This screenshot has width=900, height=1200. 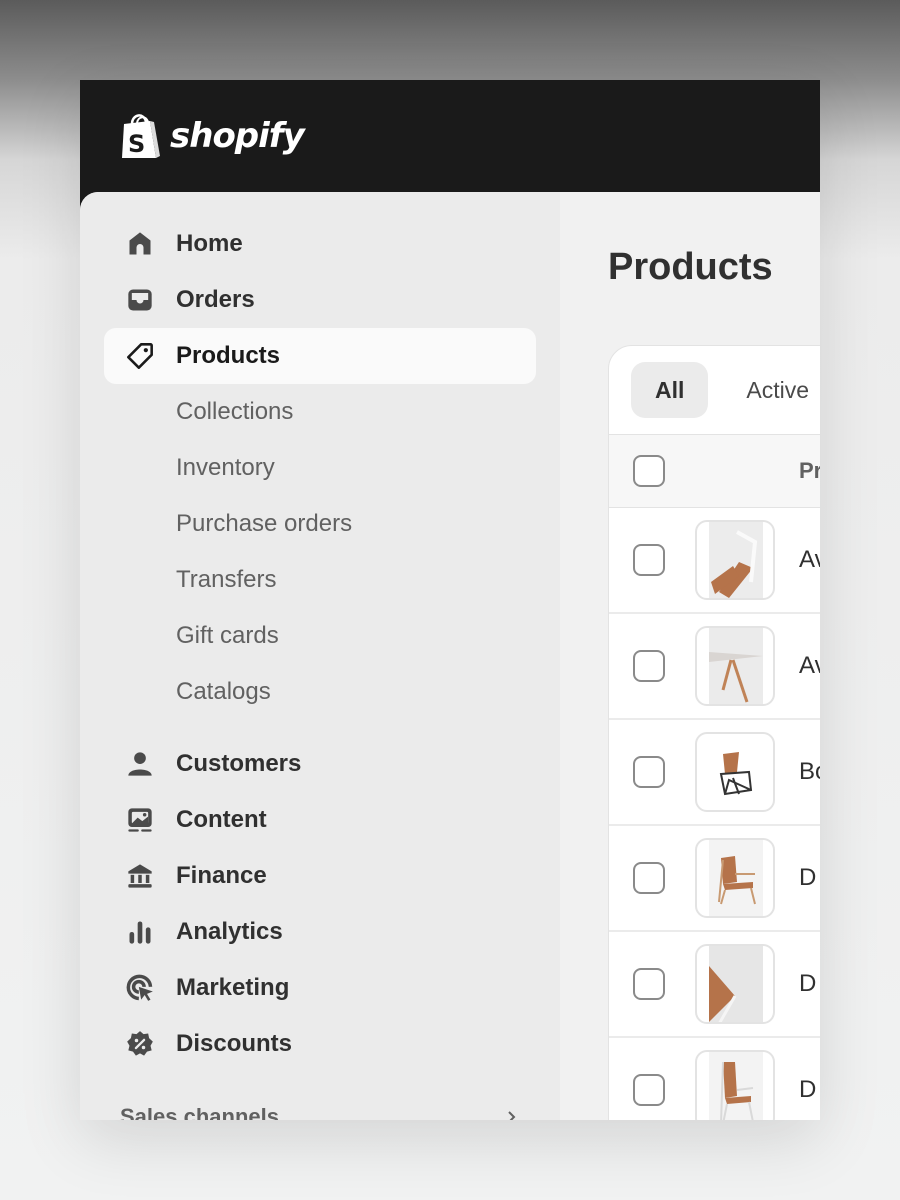 I want to click on sidebar-subitem-transfers: Transfers, so click(x=320, y=580).